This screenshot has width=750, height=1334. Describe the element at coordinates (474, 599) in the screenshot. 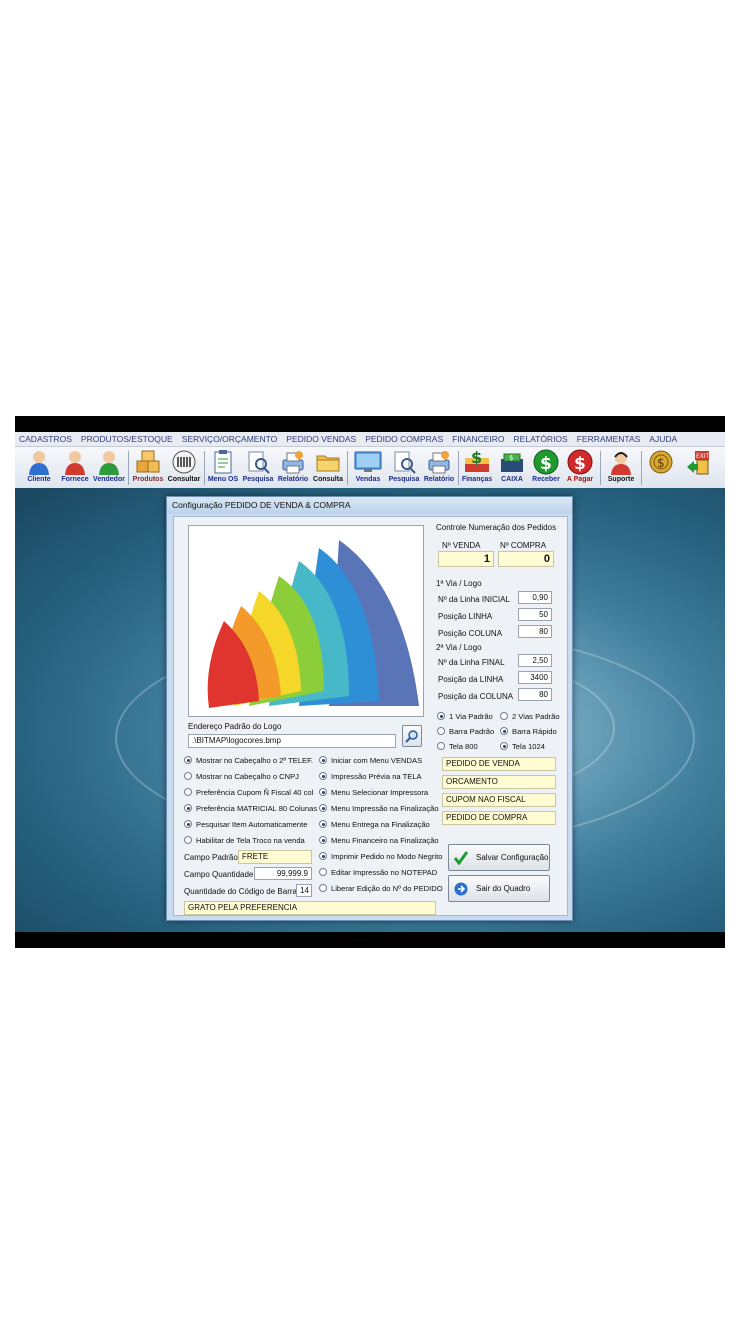

I see `linha-inicial-label: Nº da Linha INICIAL` at that location.